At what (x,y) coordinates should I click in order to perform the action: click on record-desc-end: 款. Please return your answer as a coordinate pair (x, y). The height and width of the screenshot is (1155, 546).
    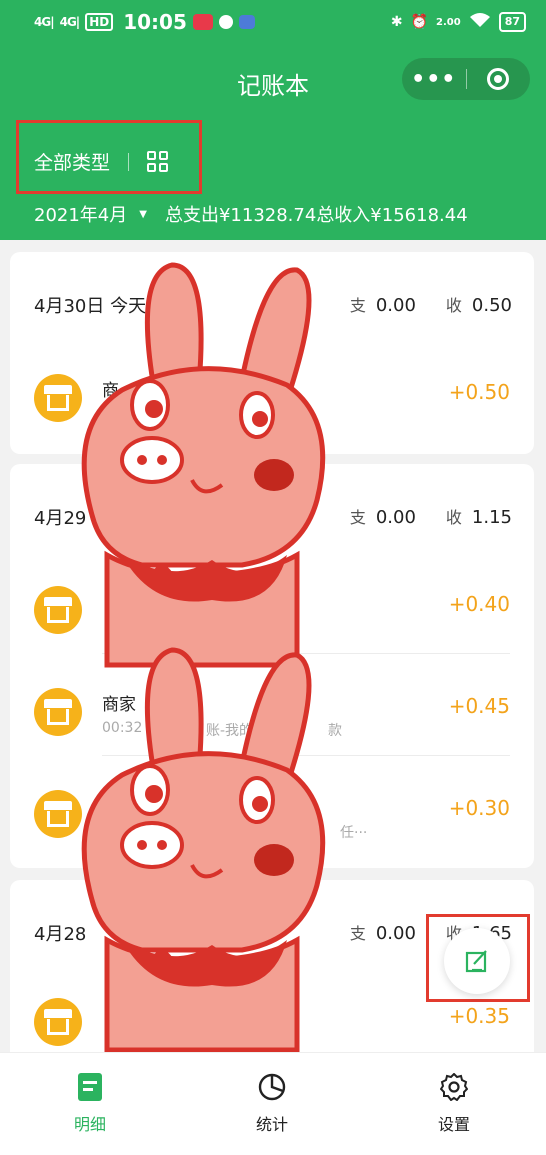
    Looking at the image, I should click on (335, 731).